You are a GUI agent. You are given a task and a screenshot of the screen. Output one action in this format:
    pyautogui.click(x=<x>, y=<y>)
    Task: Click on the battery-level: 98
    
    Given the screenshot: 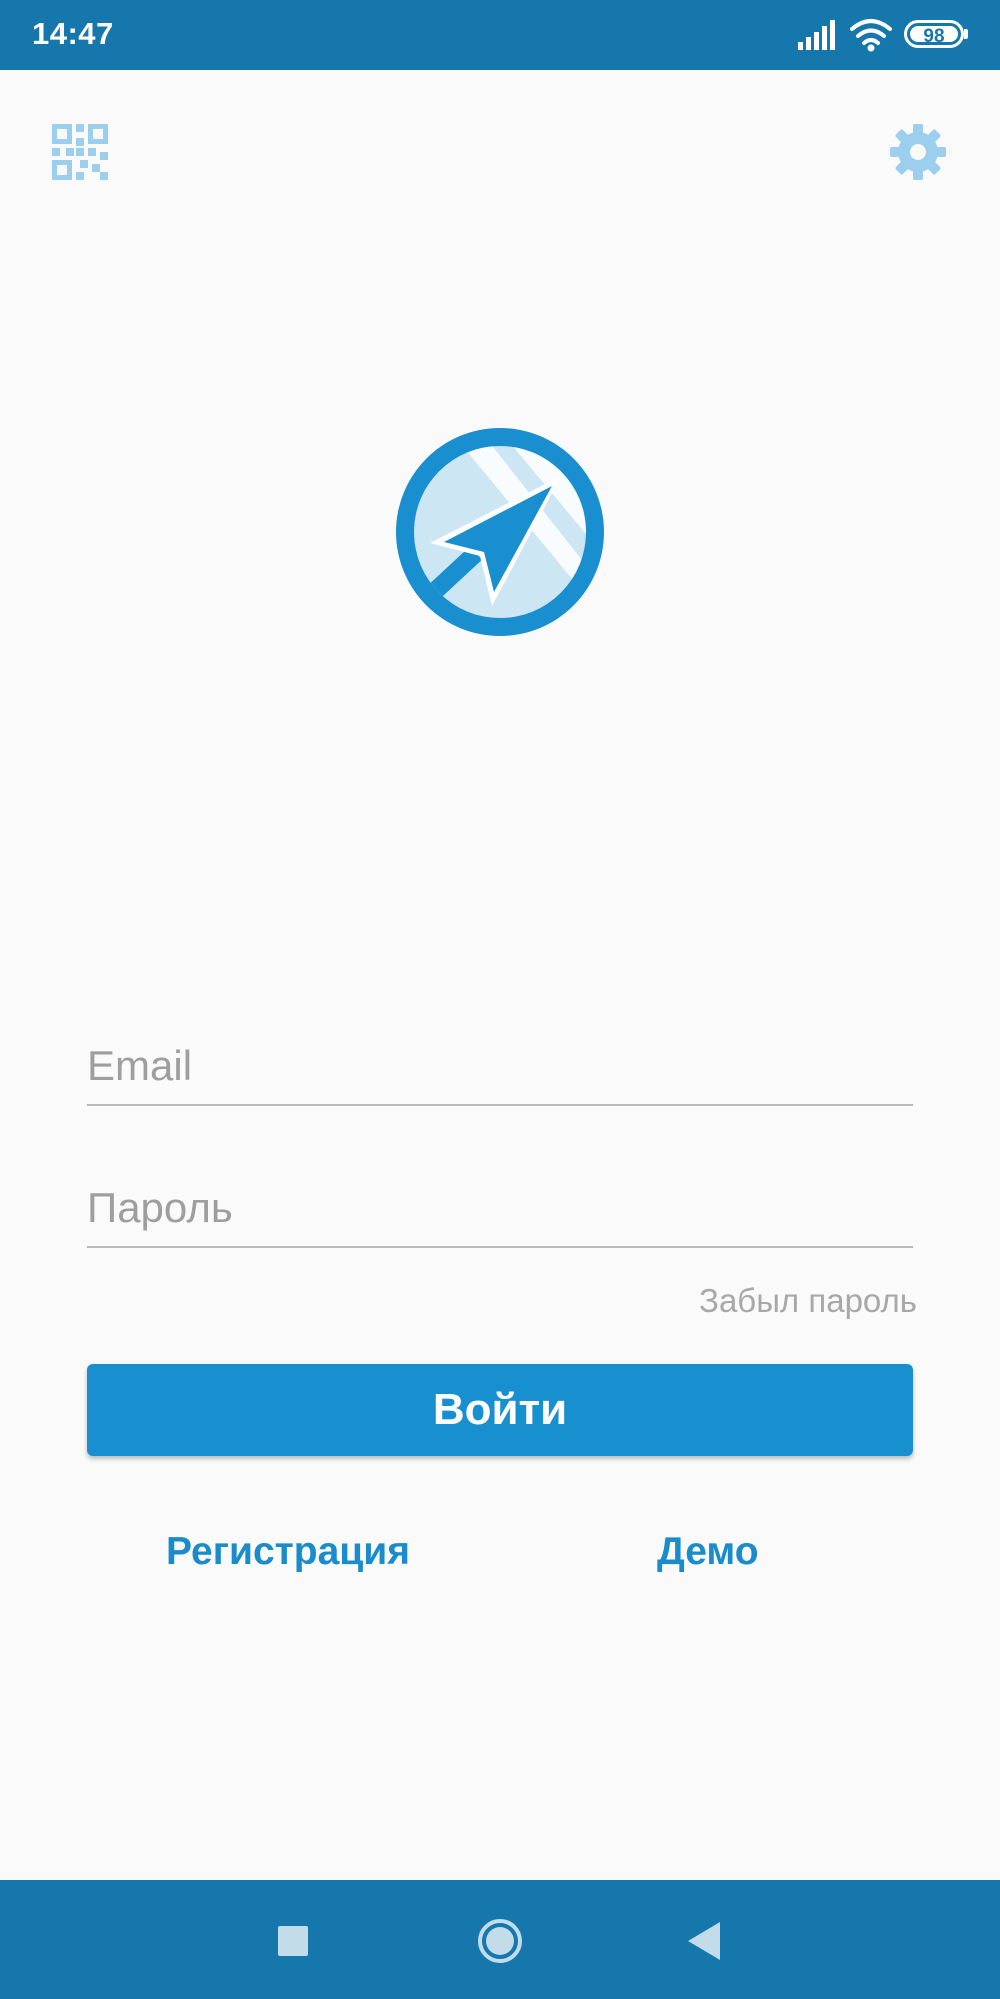 What is the action you would take?
    pyautogui.click(x=934, y=36)
    